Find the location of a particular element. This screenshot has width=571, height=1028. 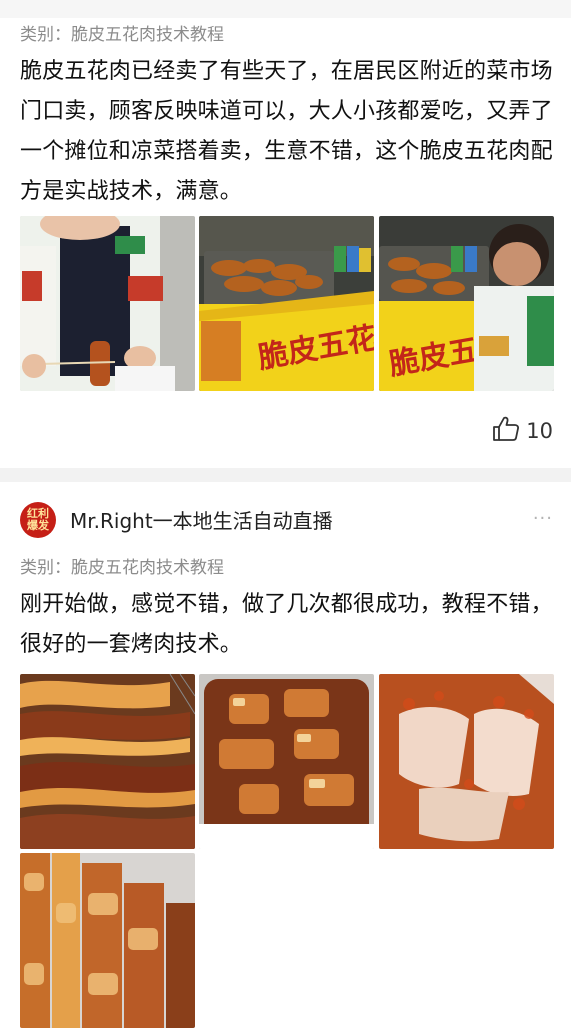

more-options-icon: ··· is located at coordinates (543, 518).